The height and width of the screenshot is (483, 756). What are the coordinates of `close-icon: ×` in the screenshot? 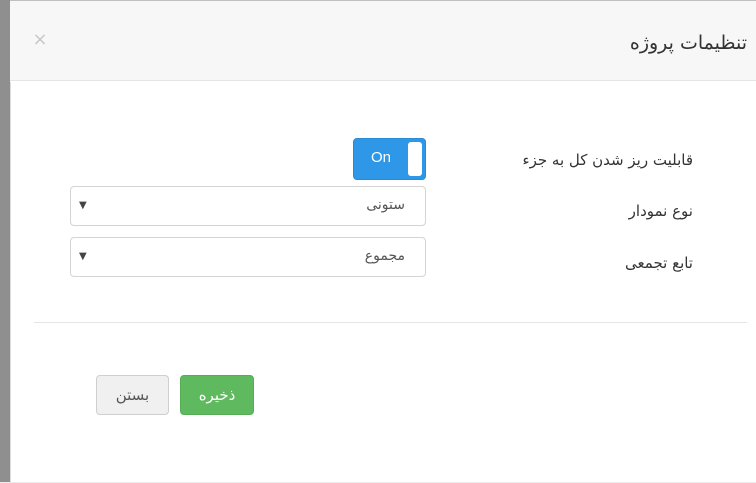 It's located at (40, 40).